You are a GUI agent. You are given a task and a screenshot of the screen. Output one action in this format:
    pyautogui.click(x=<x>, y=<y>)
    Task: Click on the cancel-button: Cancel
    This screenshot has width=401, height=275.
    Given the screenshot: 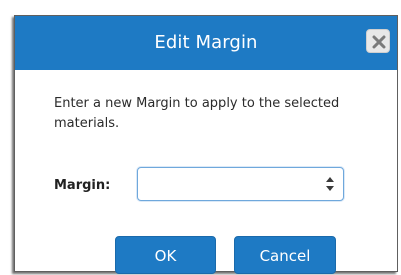 What is the action you would take?
    pyautogui.click(x=285, y=255)
    